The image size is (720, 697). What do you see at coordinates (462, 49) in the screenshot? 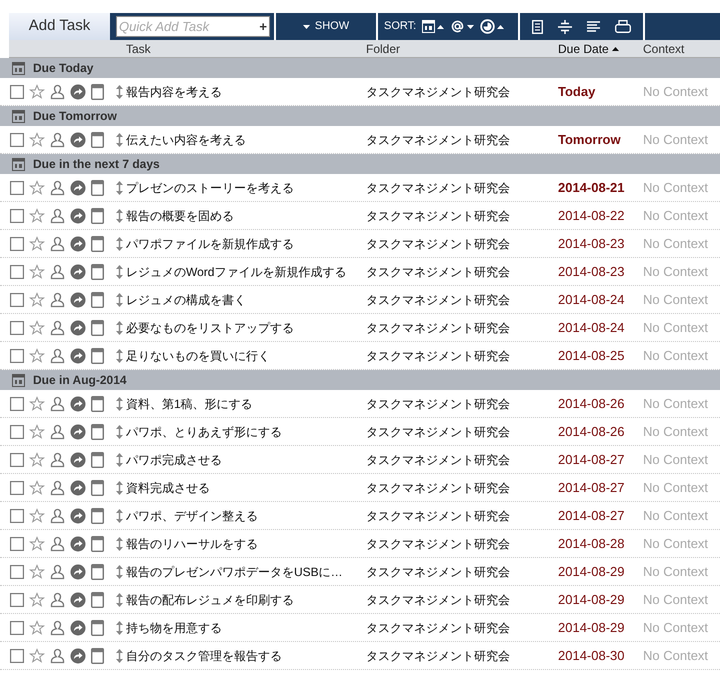
I see `column-header: Folder` at bounding box center [462, 49].